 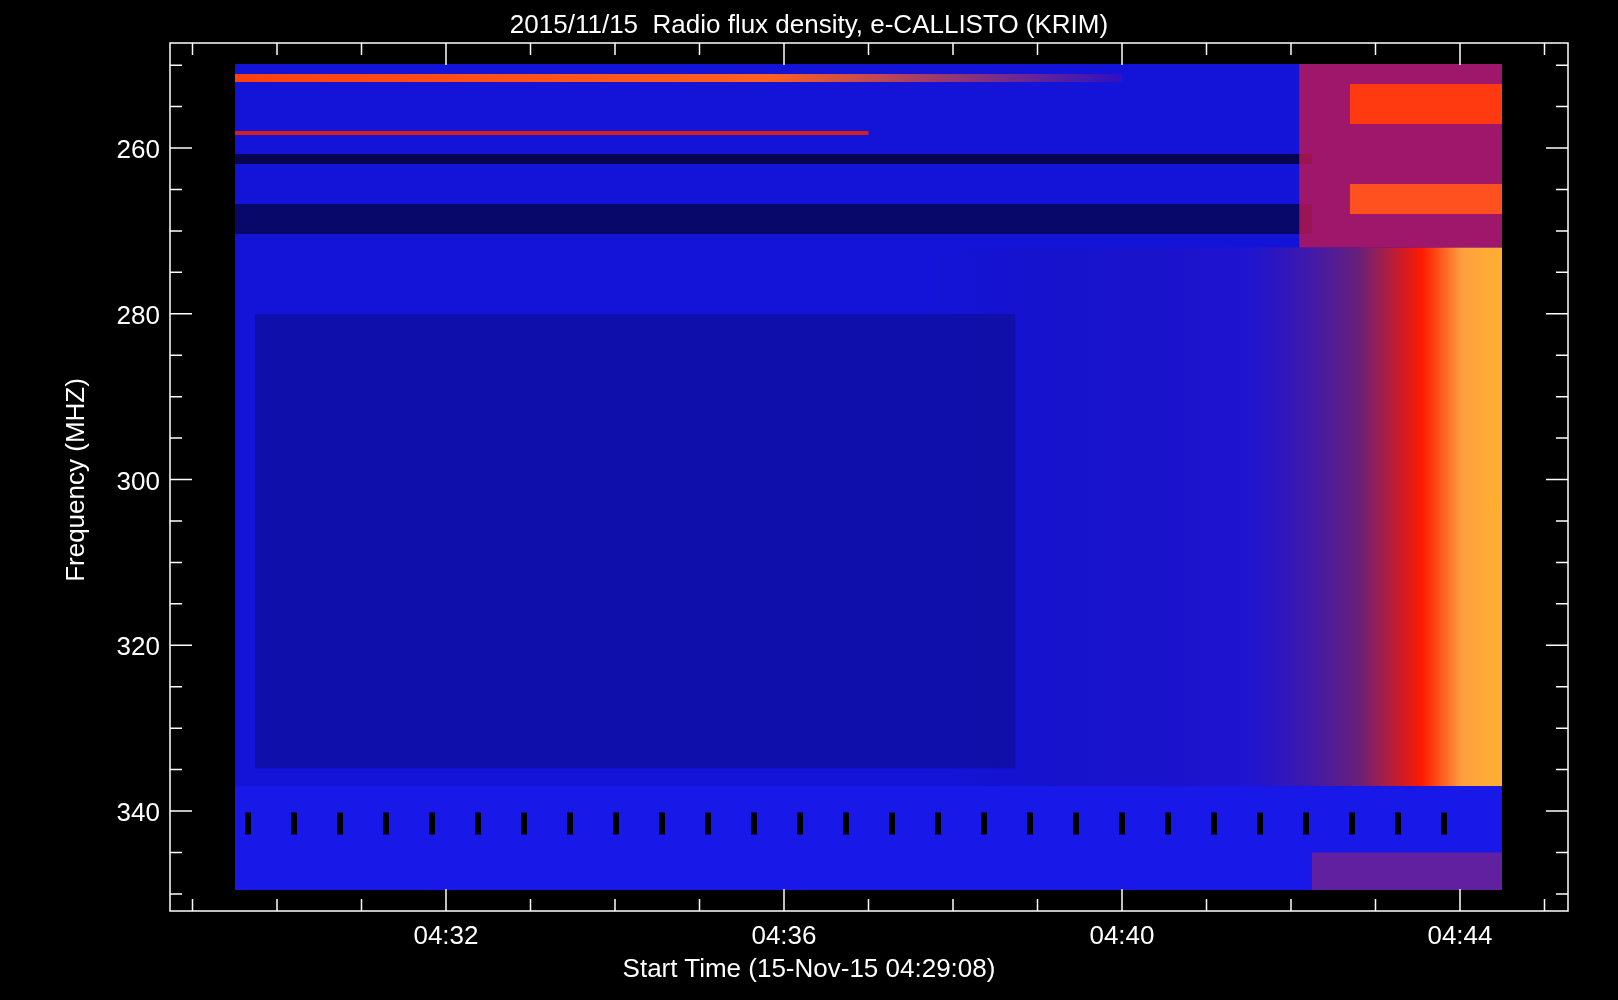 What do you see at coordinates (809, 24) in the screenshot?
I see `chart-title: 2015/11/15 Radio flux density, e-CALLISTO (KRIM)` at bounding box center [809, 24].